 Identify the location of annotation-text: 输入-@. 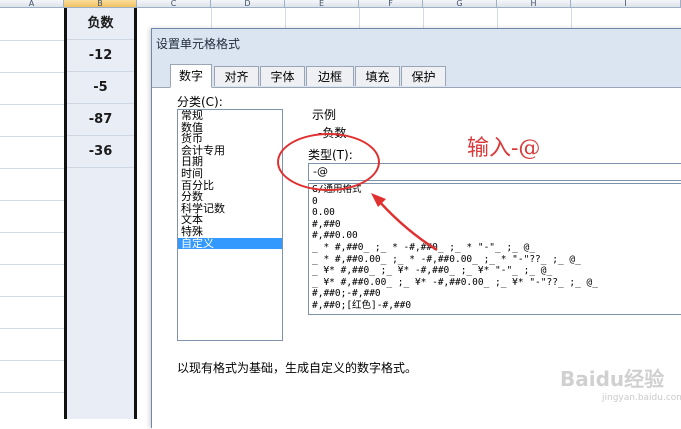
(504, 148).